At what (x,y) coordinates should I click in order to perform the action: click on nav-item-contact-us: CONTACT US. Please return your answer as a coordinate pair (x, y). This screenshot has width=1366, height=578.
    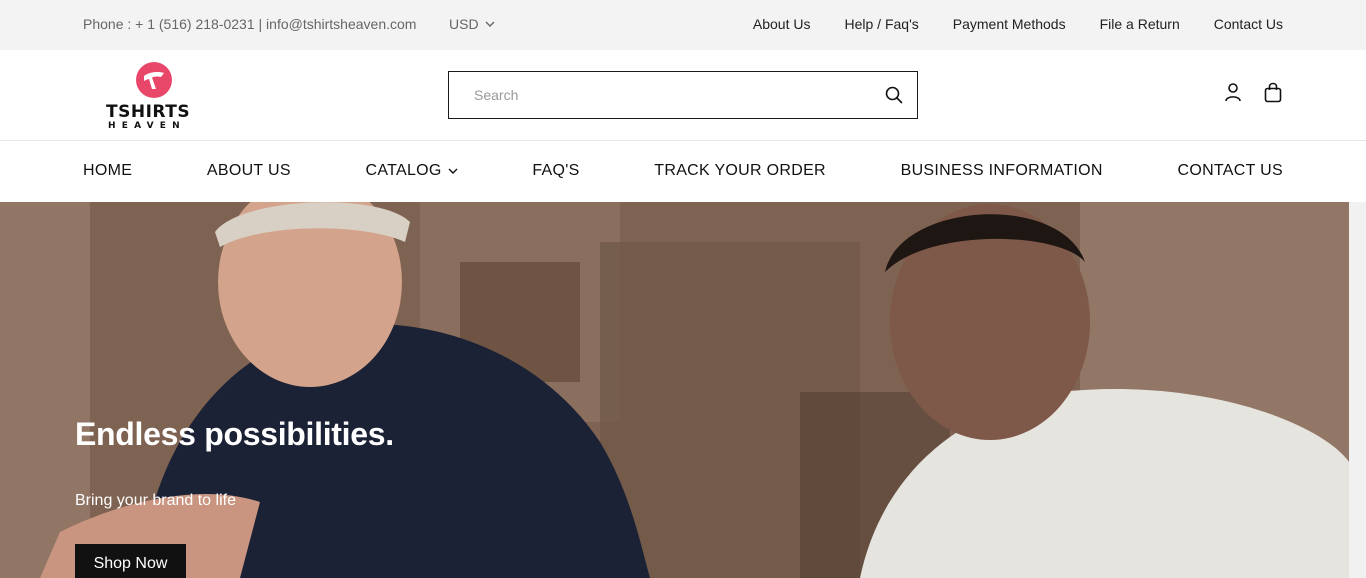
    Looking at the image, I should click on (1230, 171).